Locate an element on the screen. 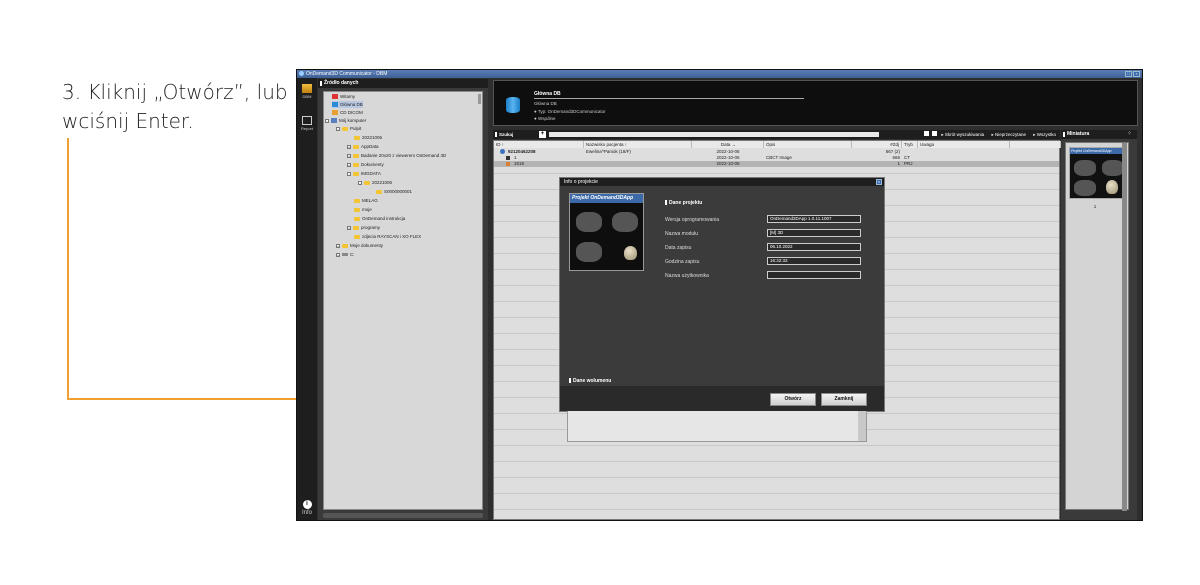 The height and width of the screenshot is (585, 1200). tree-item-welcome: Witamy is located at coordinates (343, 96).